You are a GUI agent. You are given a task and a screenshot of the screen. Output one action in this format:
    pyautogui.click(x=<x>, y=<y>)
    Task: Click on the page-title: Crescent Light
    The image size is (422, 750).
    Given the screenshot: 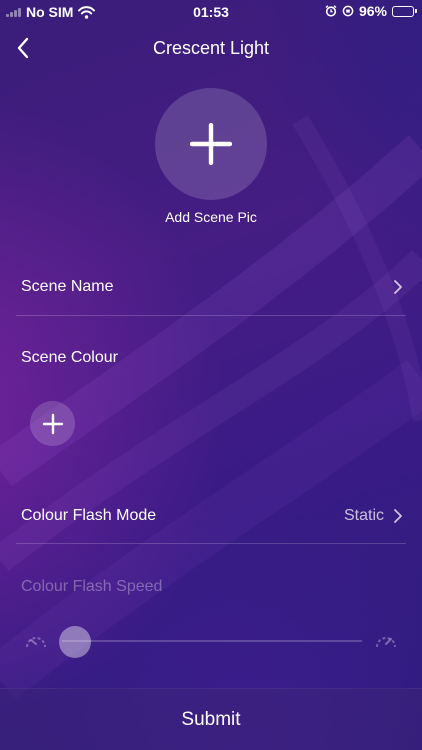 What is the action you would take?
    pyautogui.click(x=211, y=48)
    